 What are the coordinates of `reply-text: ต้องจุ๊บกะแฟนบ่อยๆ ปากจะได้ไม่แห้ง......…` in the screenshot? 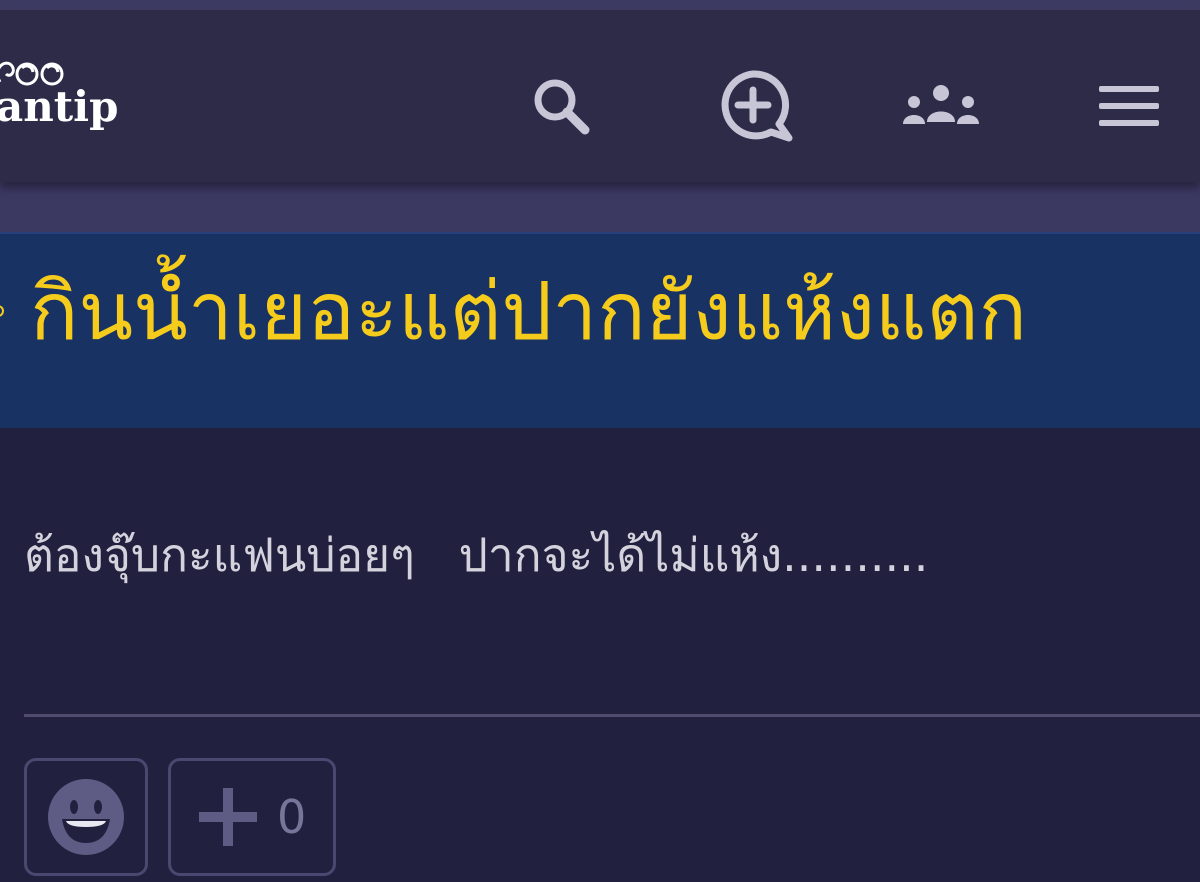 It's located at (476, 555).